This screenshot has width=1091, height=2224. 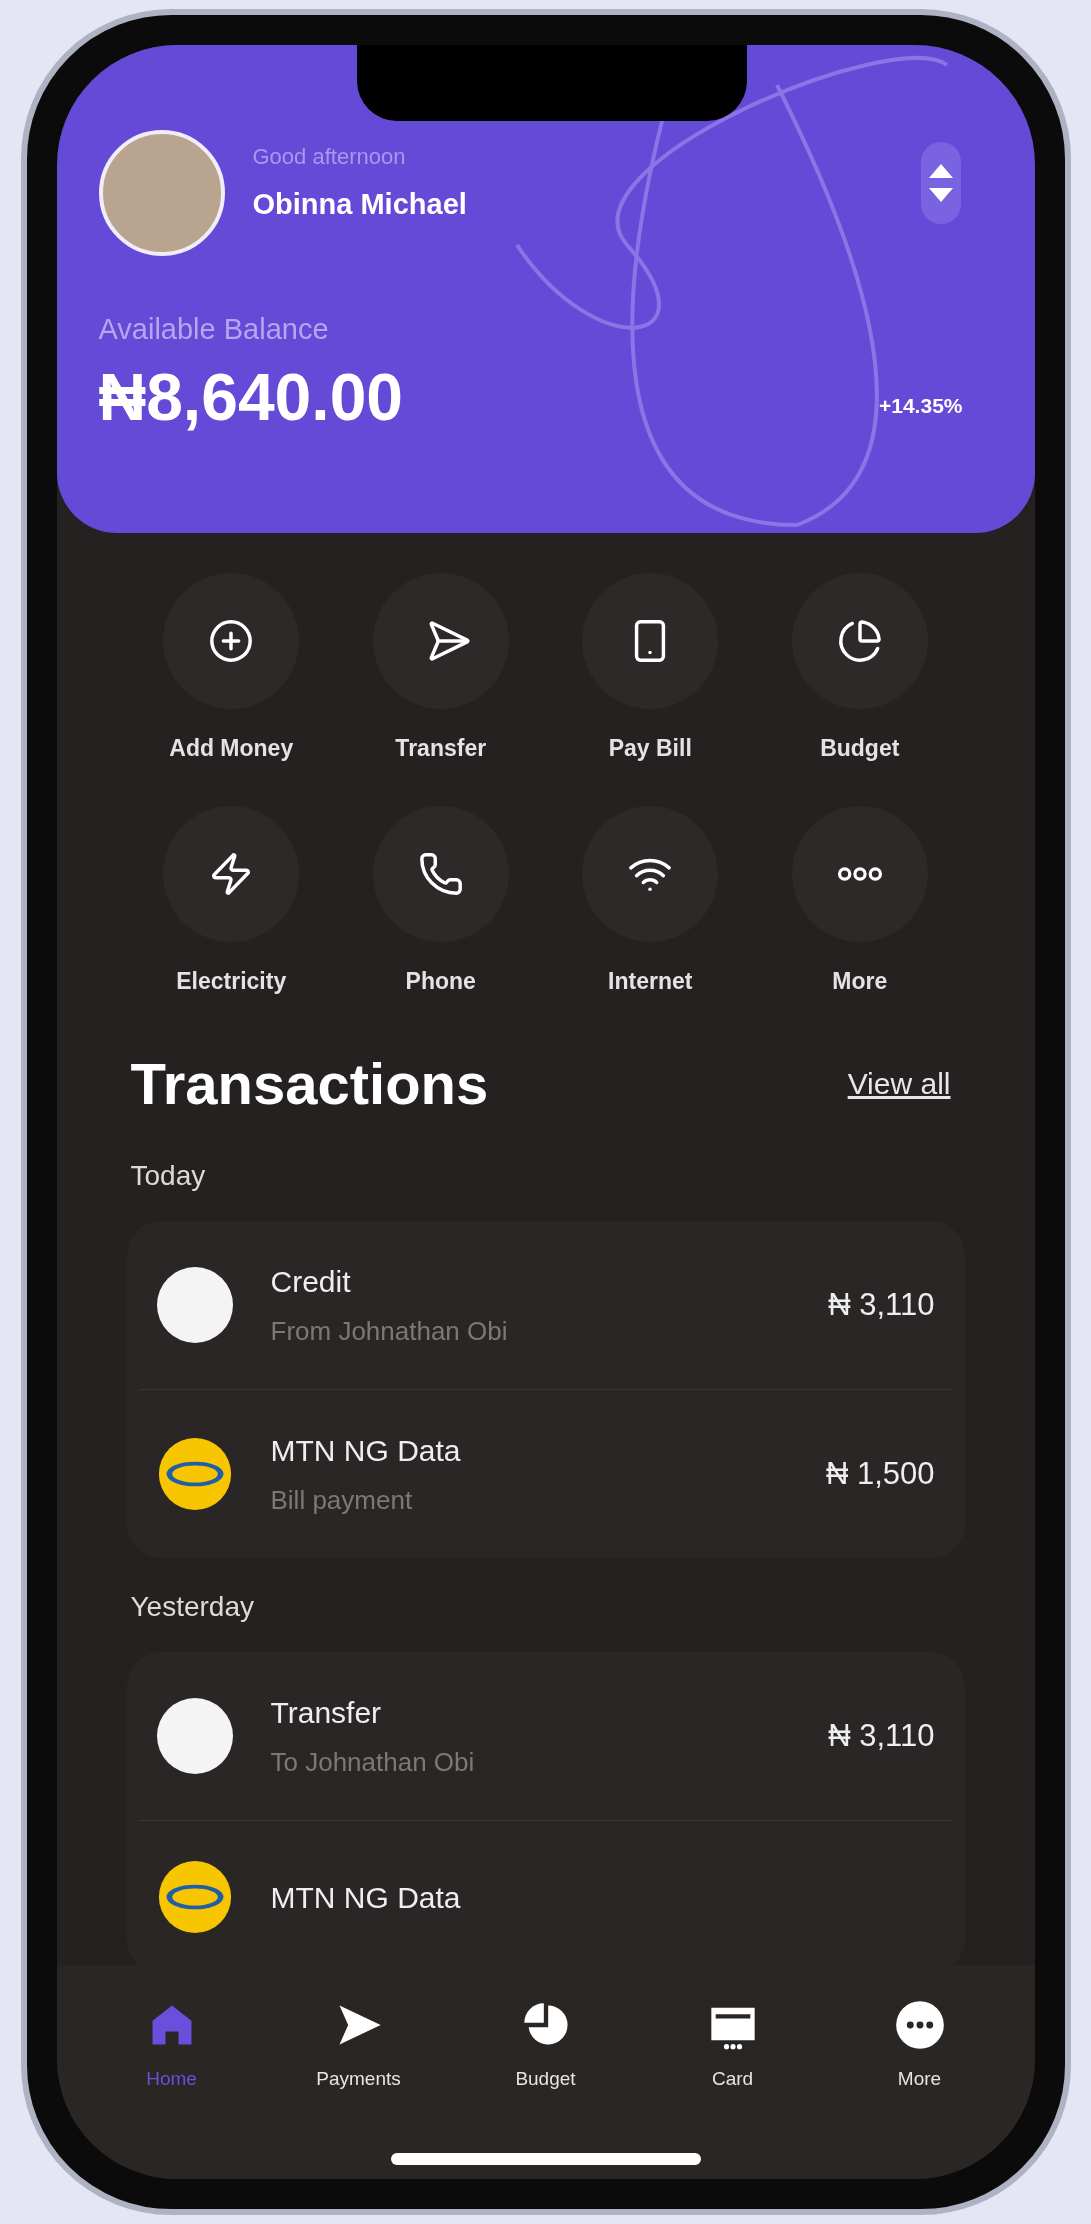 I want to click on quick-action: Transfer, so click(x=441, y=669).